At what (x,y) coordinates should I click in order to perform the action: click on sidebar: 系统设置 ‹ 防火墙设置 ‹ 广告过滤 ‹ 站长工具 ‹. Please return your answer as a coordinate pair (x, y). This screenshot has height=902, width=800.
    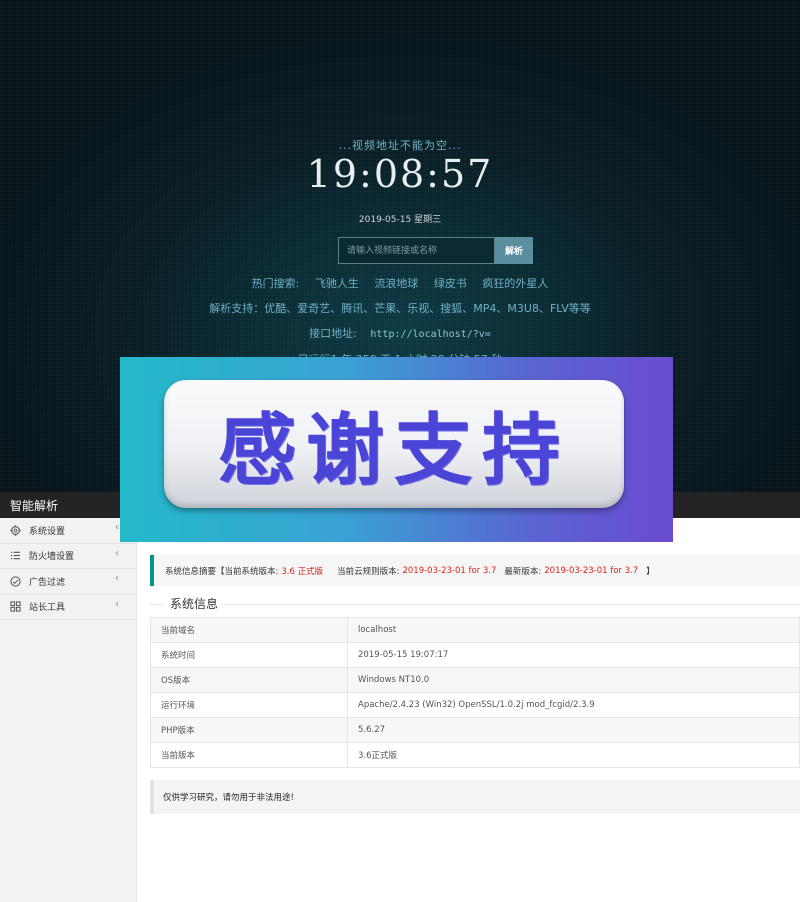
    Looking at the image, I should click on (68, 710).